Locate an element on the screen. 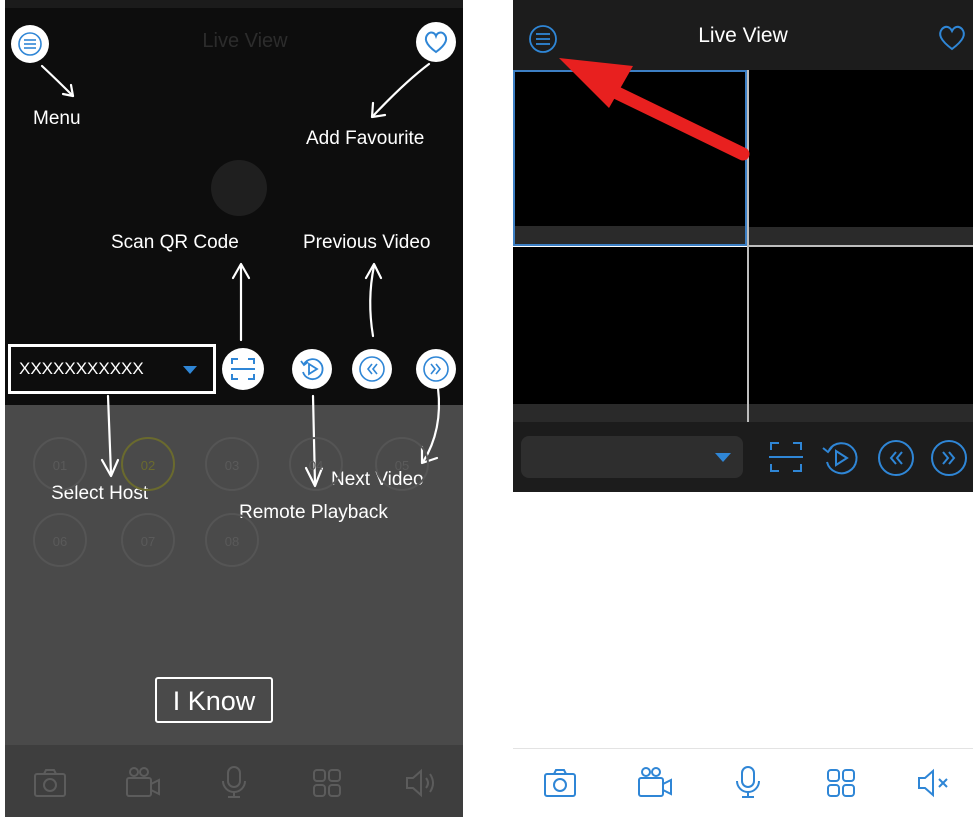 The image size is (973, 817). host-select: XXXXXXXXXXX is located at coordinates (112, 369).